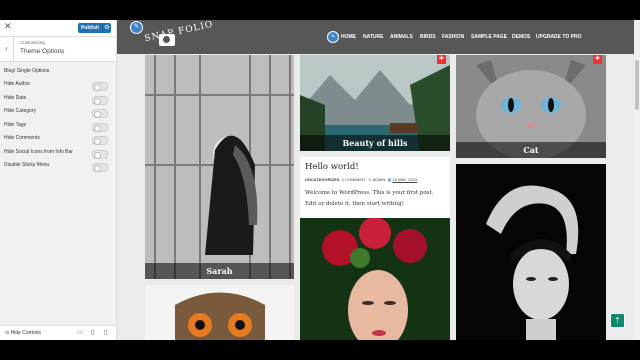 The height and width of the screenshot is (360, 640). Describe the element at coordinates (375, 143) in the screenshot. I see `card-caption: Beauty of hills` at that location.